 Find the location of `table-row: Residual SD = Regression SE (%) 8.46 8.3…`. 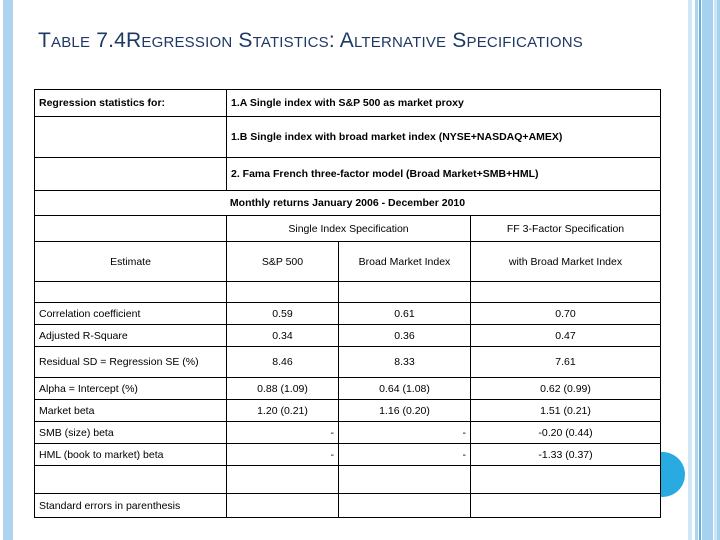

table-row: Residual SD = Regression SE (%) 8.46 8.3… is located at coordinates (348, 362).